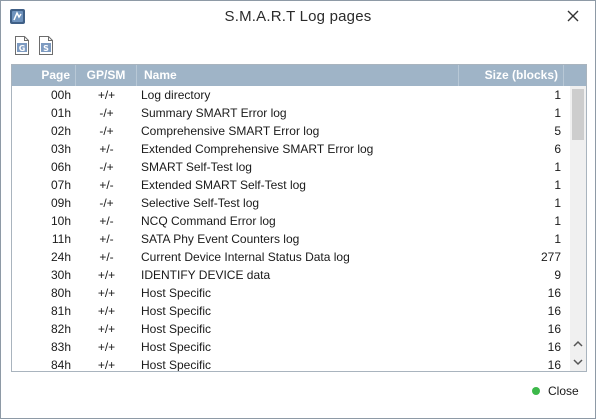  What do you see at coordinates (245, 257) in the screenshot?
I see `cell-name: Current Device Internal Status Data log` at bounding box center [245, 257].